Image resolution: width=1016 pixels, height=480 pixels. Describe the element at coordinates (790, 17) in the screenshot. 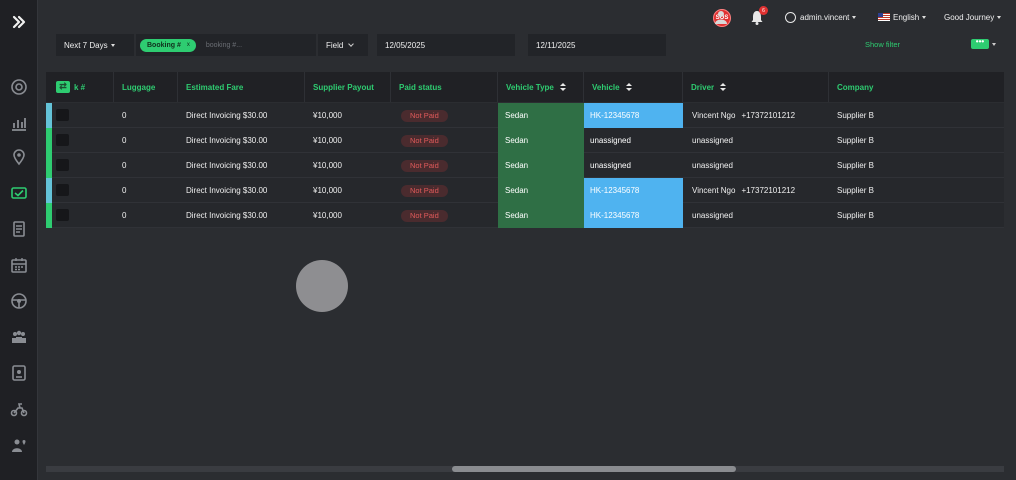

I see `user-icon` at that location.